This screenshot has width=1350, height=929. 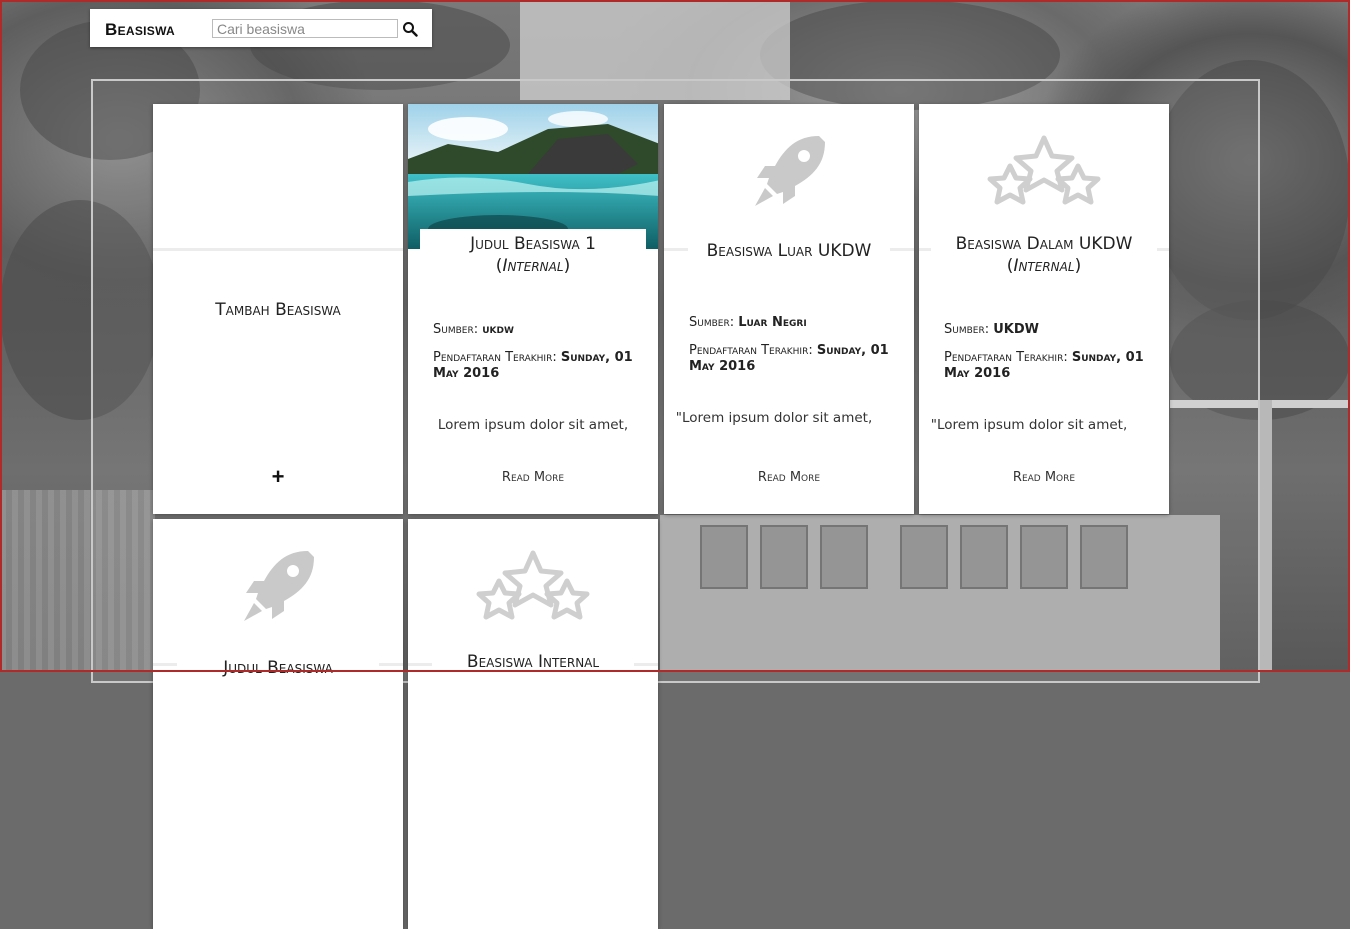 What do you see at coordinates (533, 425) in the screenshot?
I see `card-description: Lorem ipsum dolor sit amet,` at bounding box center [533, 425].